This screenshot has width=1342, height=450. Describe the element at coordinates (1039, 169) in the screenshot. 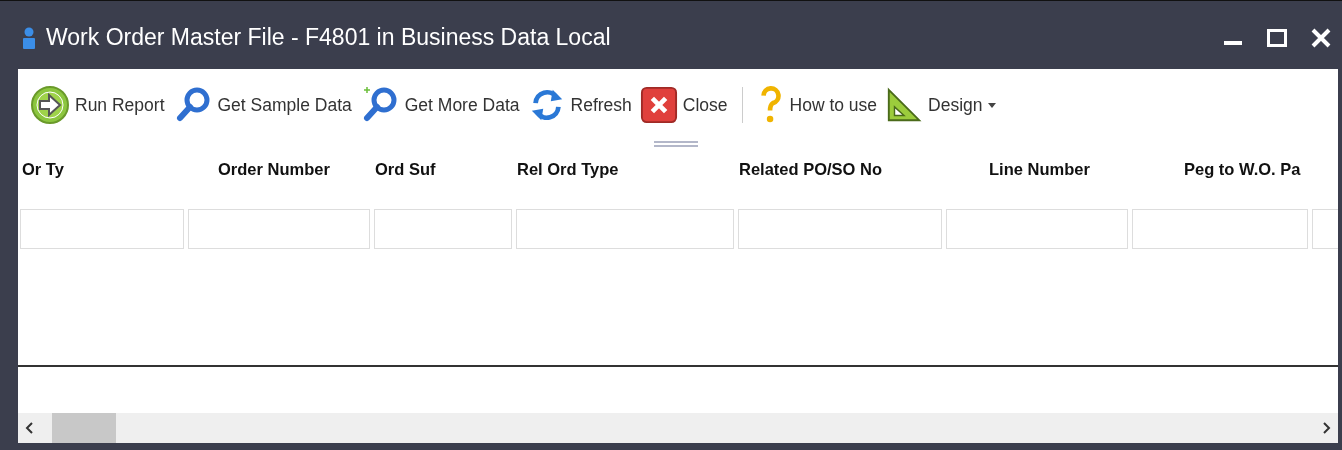

I see `column-header: Line Number` at that location.